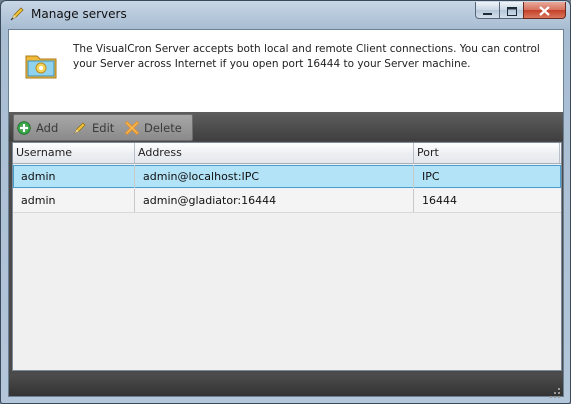 The height and width of the screenshot is (404, 571). I want to click on cell-port: IPC, so click(431, 176).